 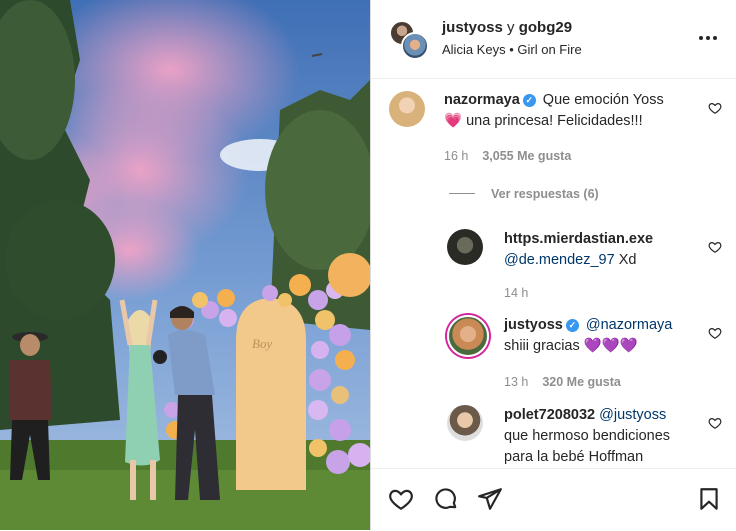 I want to click on heart-emoji: 💗, so click(x=453, y=121).